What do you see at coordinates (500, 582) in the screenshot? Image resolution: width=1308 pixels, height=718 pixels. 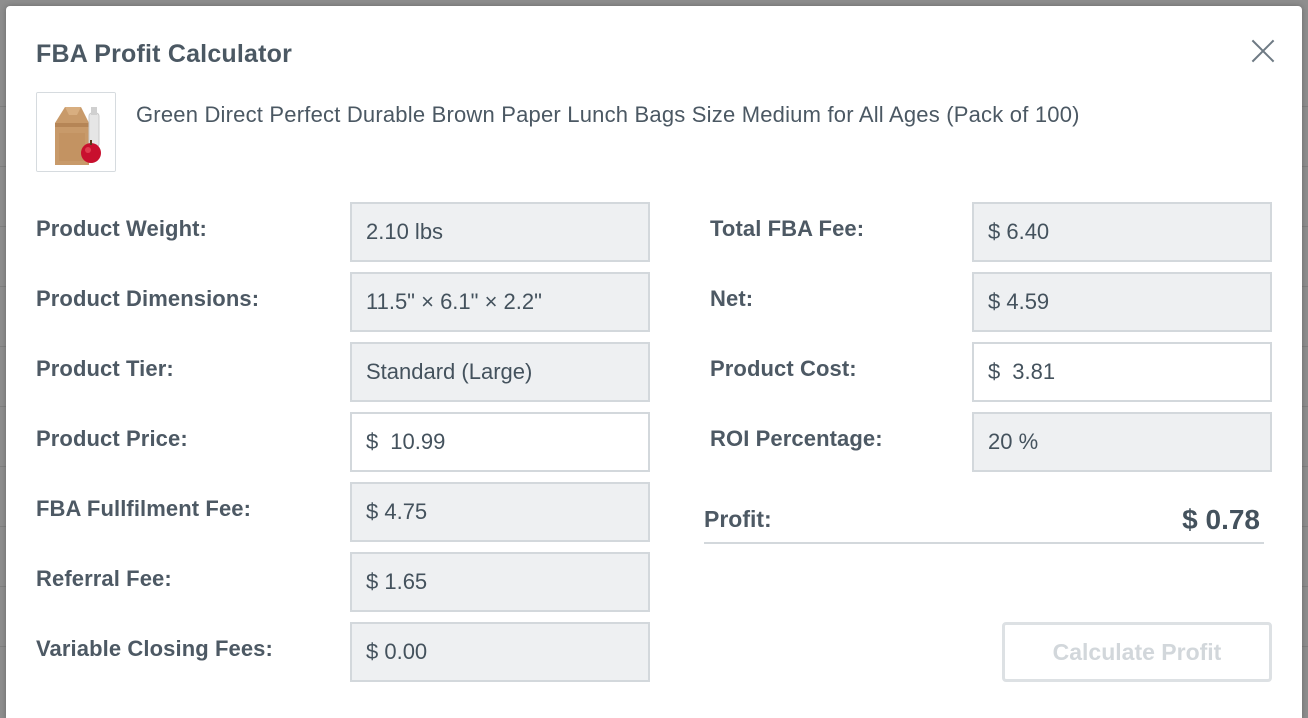 I see `referral-fee-field: $ 1.65` at bounding box center [500, 582].